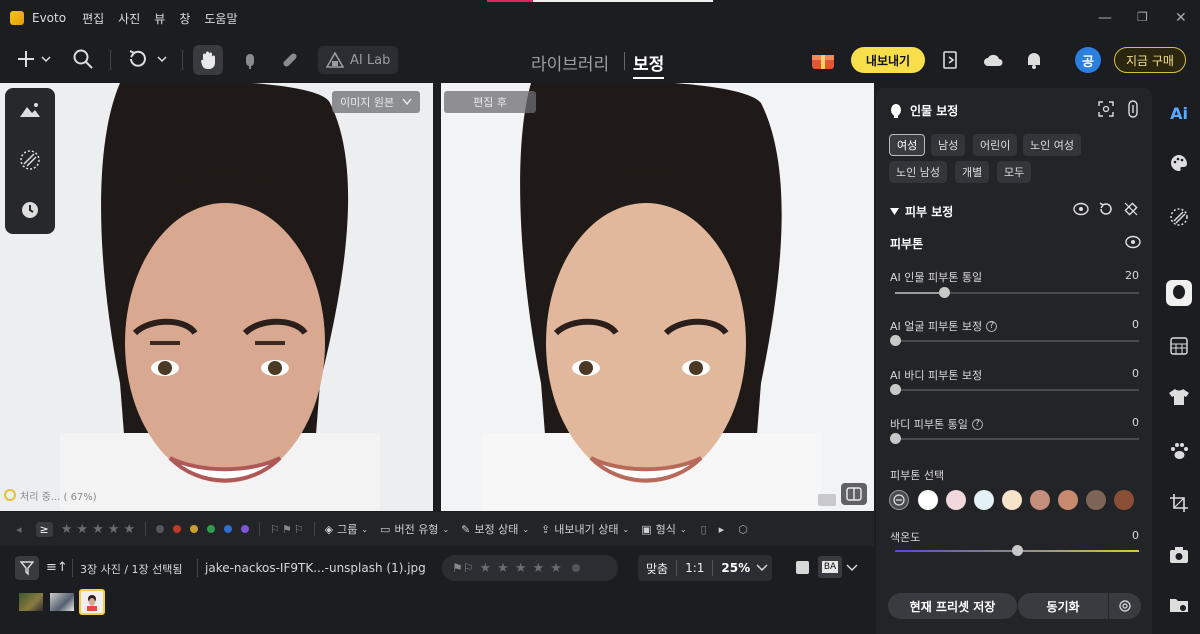 The width and height of the screenshot is (1200, 634). I want to click on filter-settings-icon: ⬡, so click(743, 529).